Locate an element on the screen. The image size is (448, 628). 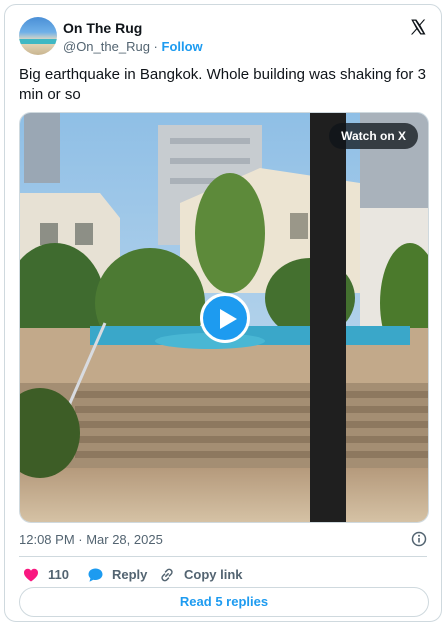
watch-on-x-button: Watch on X is located at coordinates (373, 136).